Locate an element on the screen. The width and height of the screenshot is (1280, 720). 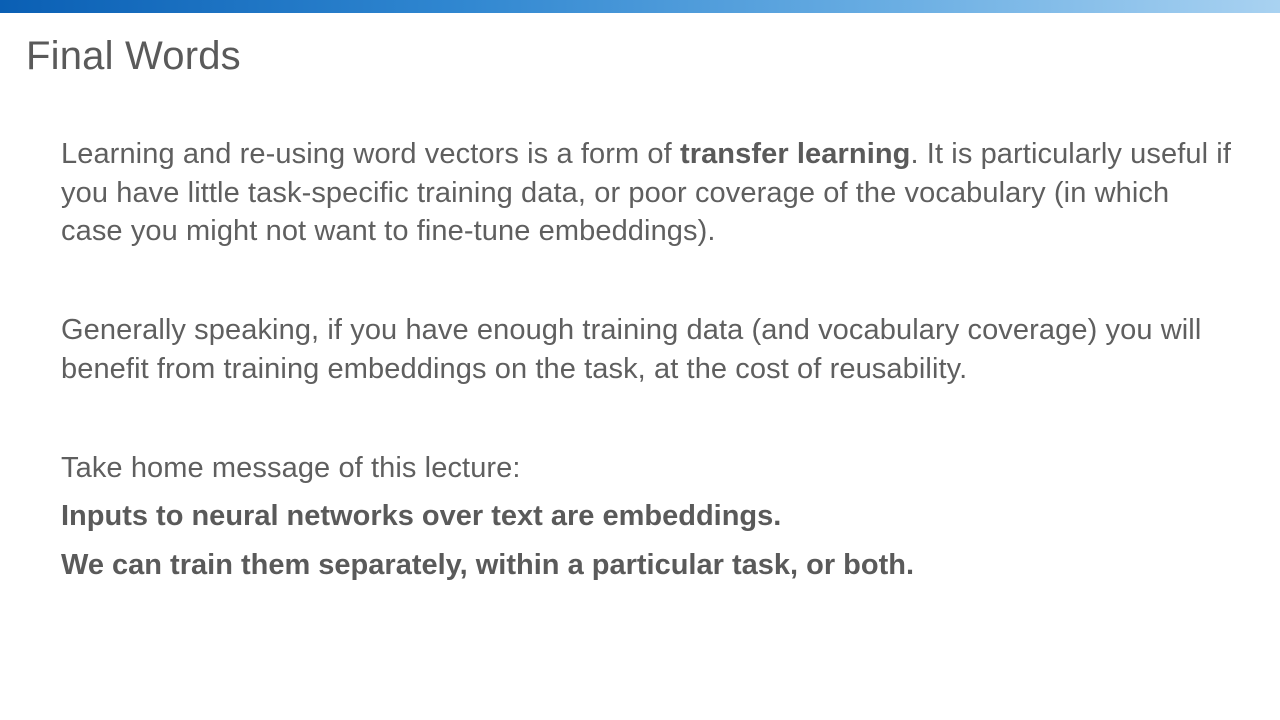
header-accent-bar is located at coordinates (640, 6).